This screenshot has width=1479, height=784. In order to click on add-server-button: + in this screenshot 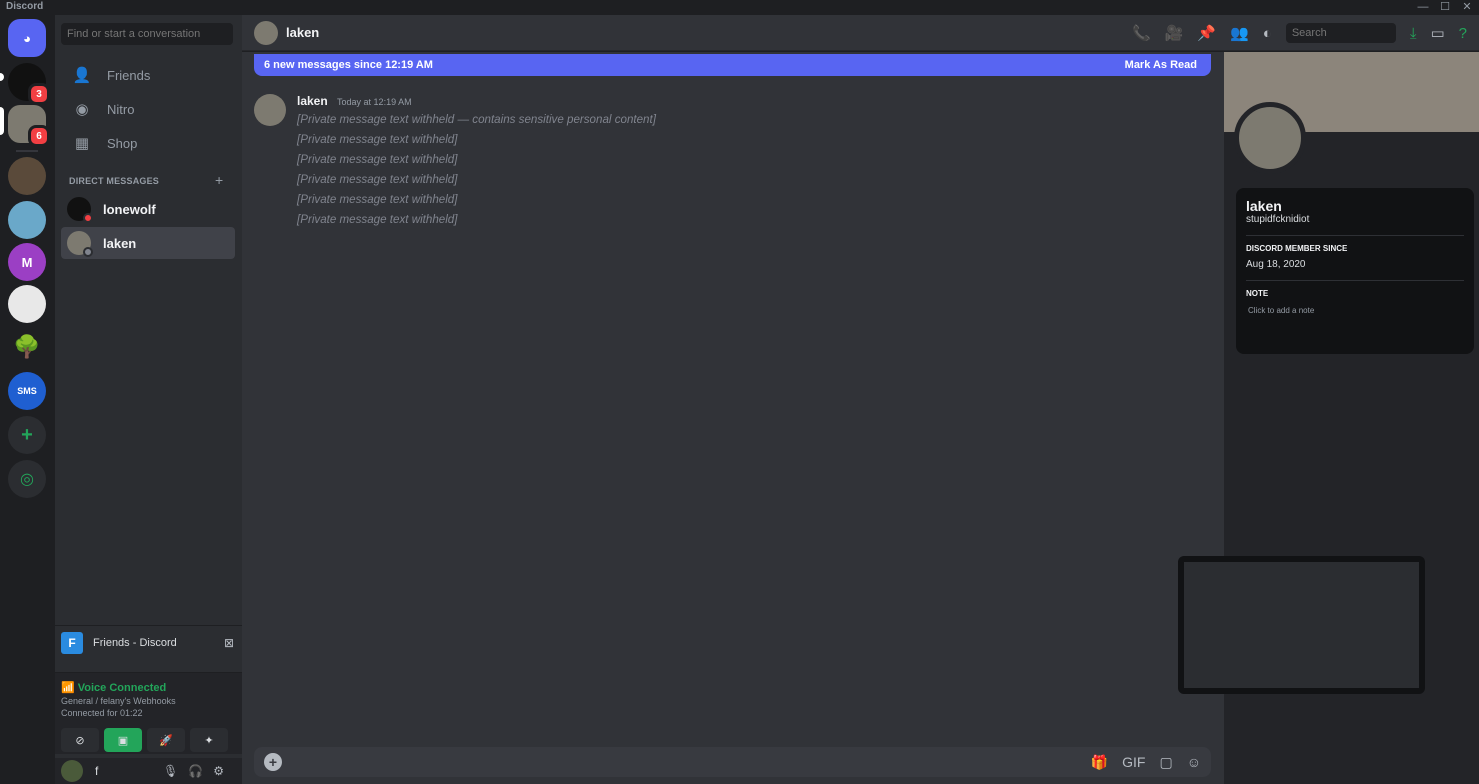, I will do `click(27, 435)`.